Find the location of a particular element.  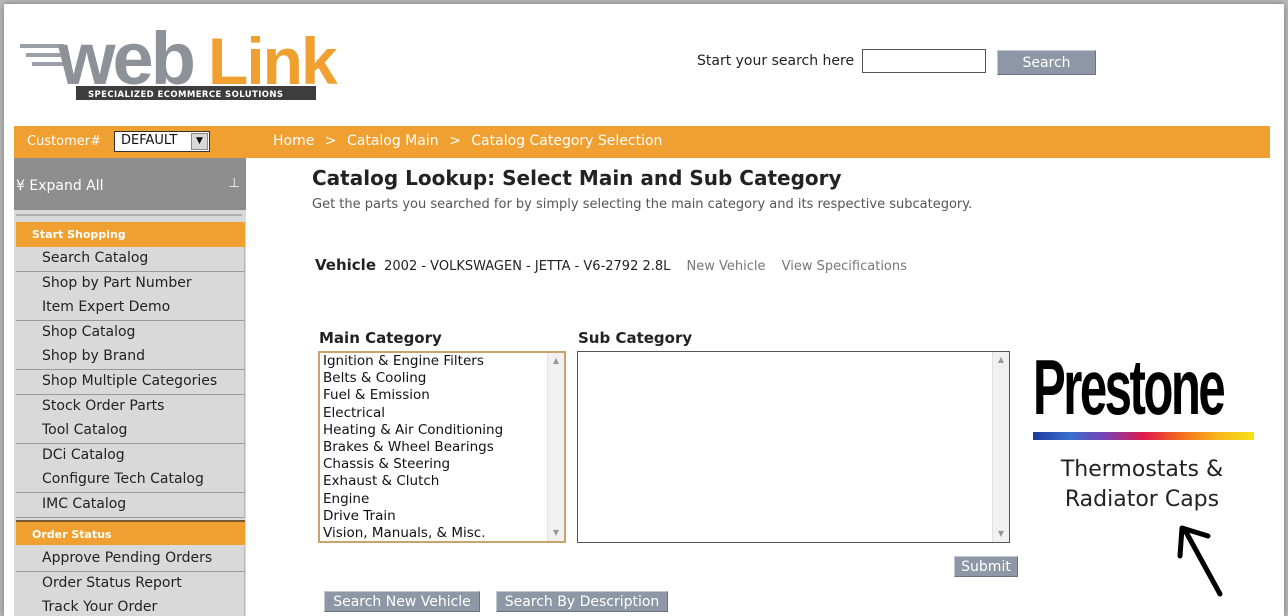

search-new-vehicle-button: Search New Vehicle is located at coordinates (402, 601).